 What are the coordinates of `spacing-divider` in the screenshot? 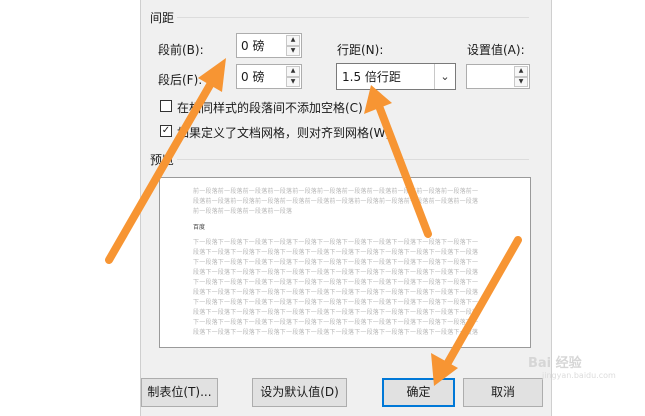 It's located at (353, 17).